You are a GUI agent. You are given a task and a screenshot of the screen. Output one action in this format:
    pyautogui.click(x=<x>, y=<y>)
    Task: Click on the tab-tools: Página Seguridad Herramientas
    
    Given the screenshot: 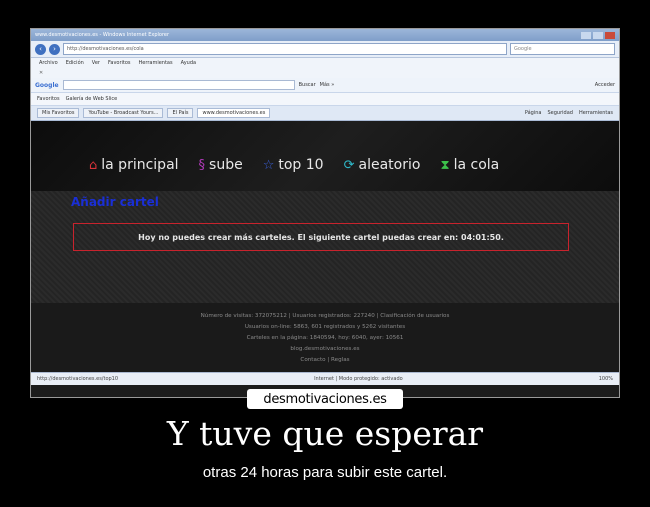 What is the action you would take?
    pyautogui.click(x=569, y=113)
    